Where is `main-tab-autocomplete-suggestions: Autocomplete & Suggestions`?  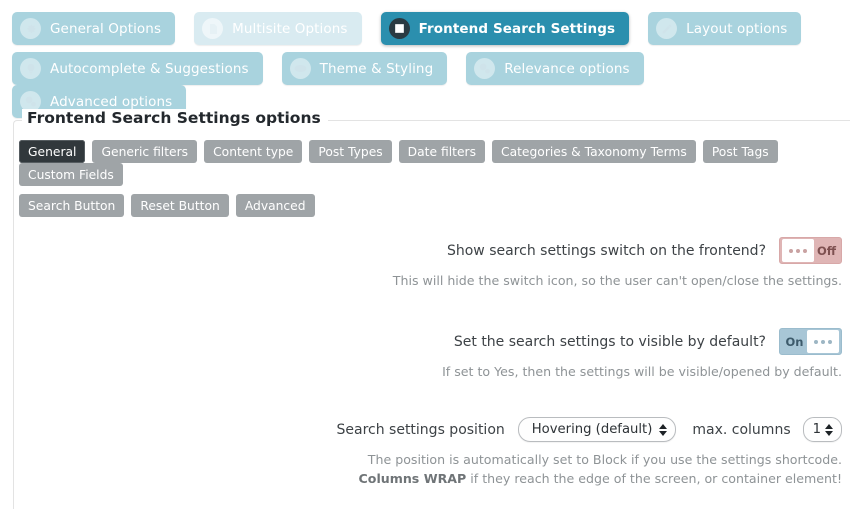 main-tab-autocomplete-suggestions: Autocomplete & Suggestions is located at coordinates (137, 68).